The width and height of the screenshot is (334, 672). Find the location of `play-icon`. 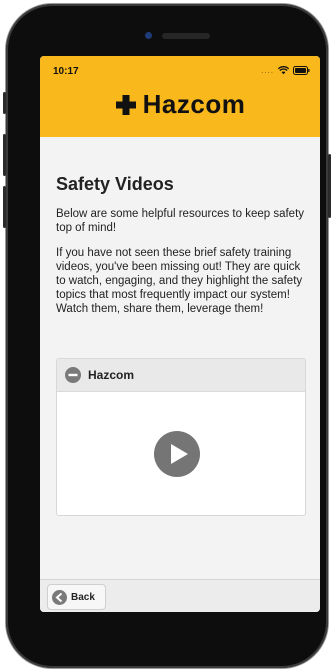

play-icon is located at coordinates (177, 454).